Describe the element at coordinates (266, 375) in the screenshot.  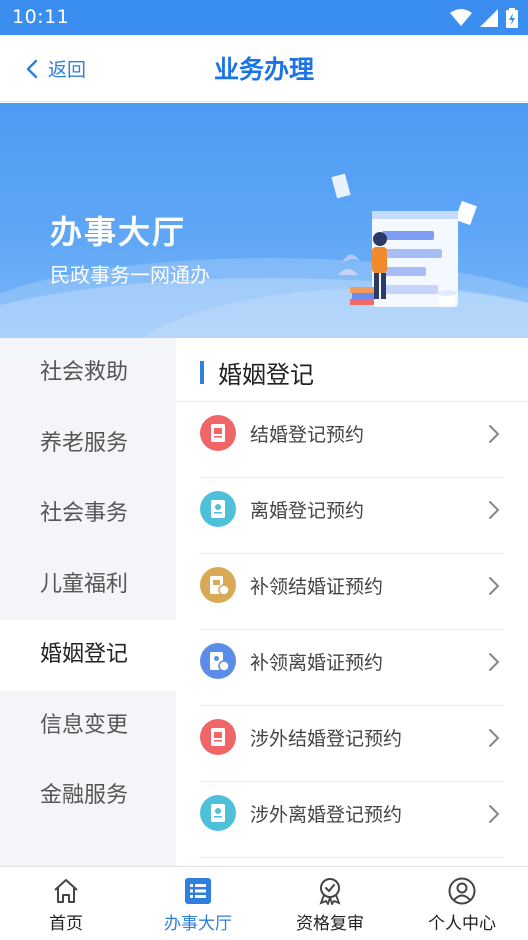
I see `section-title: 婚姻登记` at that location.